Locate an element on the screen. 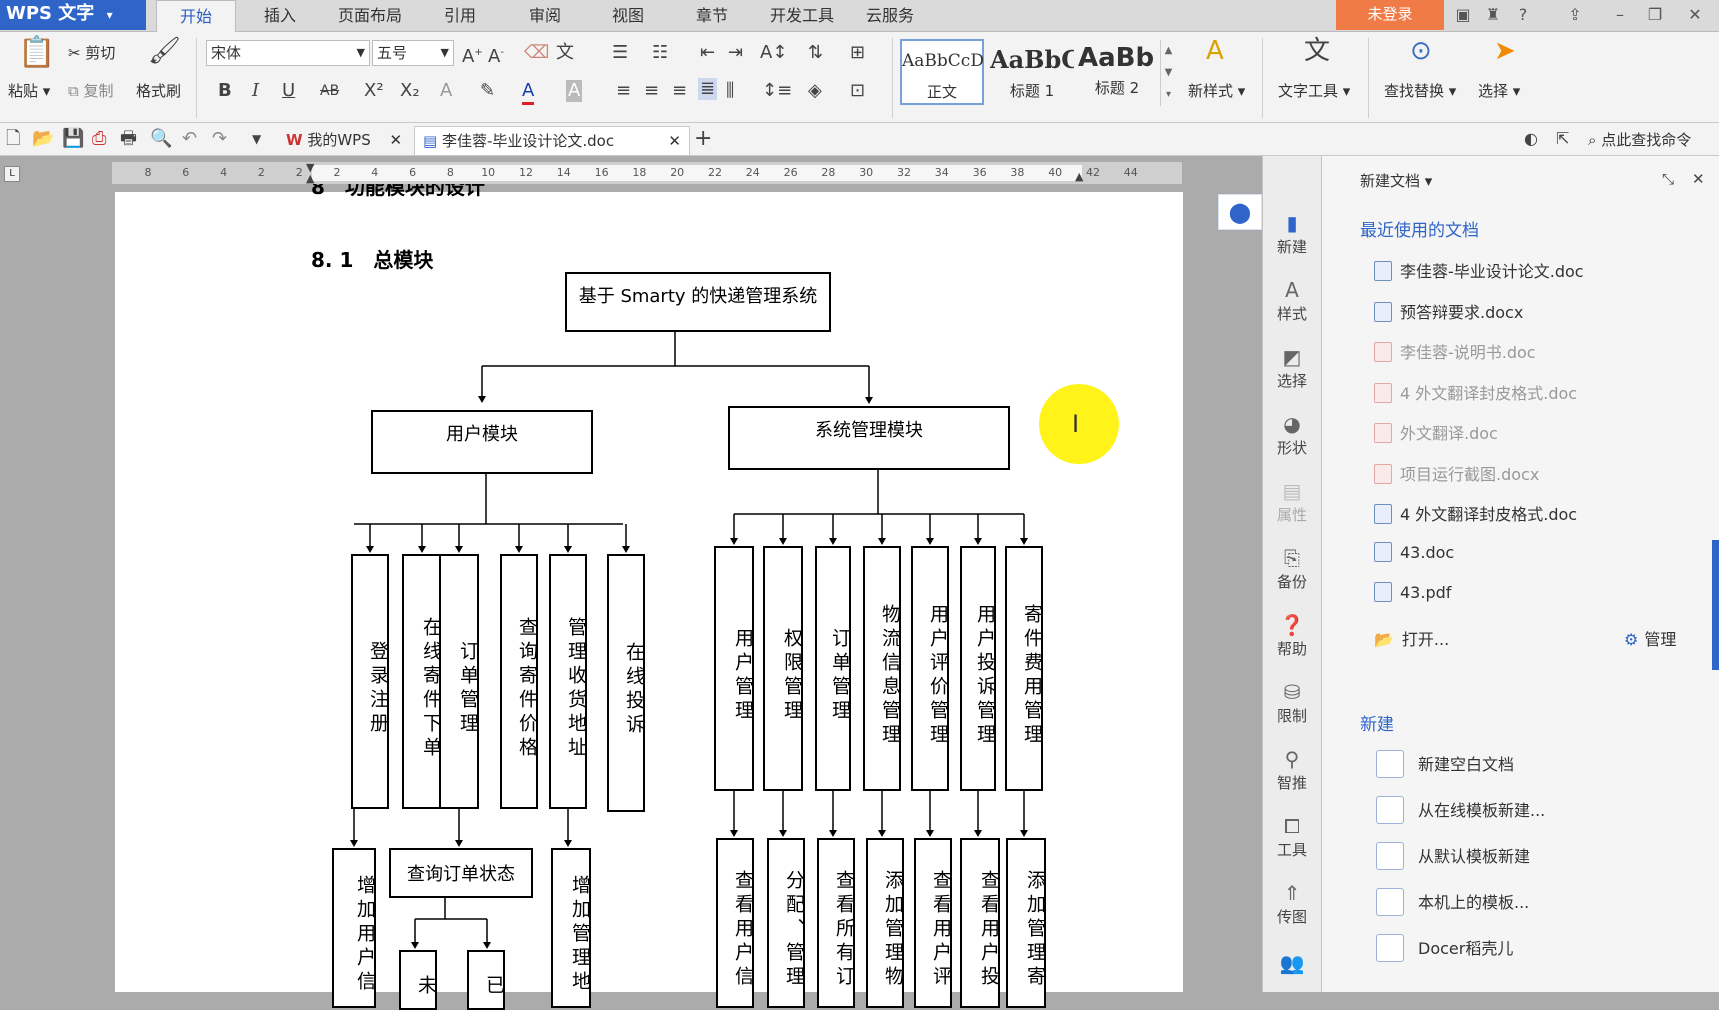 Image resolution: width=1719 pixels, height=1010 pixels. align-left-icon: ≡ is located at coordinates (623, 91).